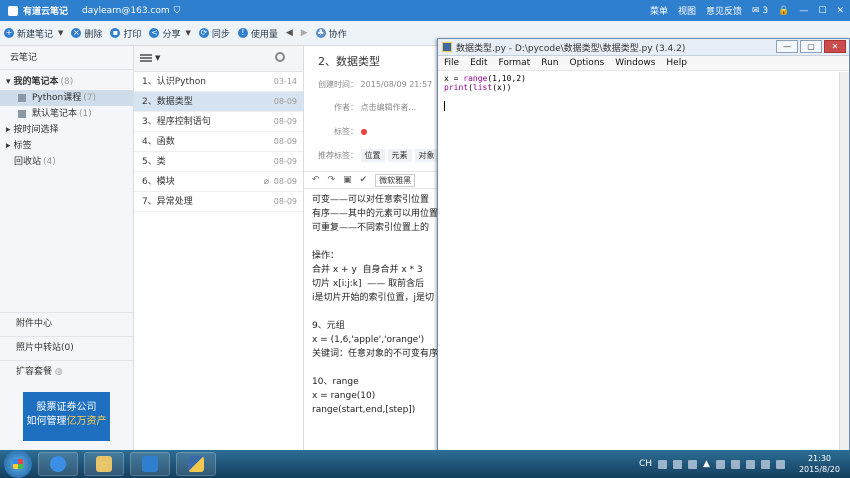 The height and width of the screenshot is (478, 850). I want to click on attachments-center: 附件中心, so click(67, 323).